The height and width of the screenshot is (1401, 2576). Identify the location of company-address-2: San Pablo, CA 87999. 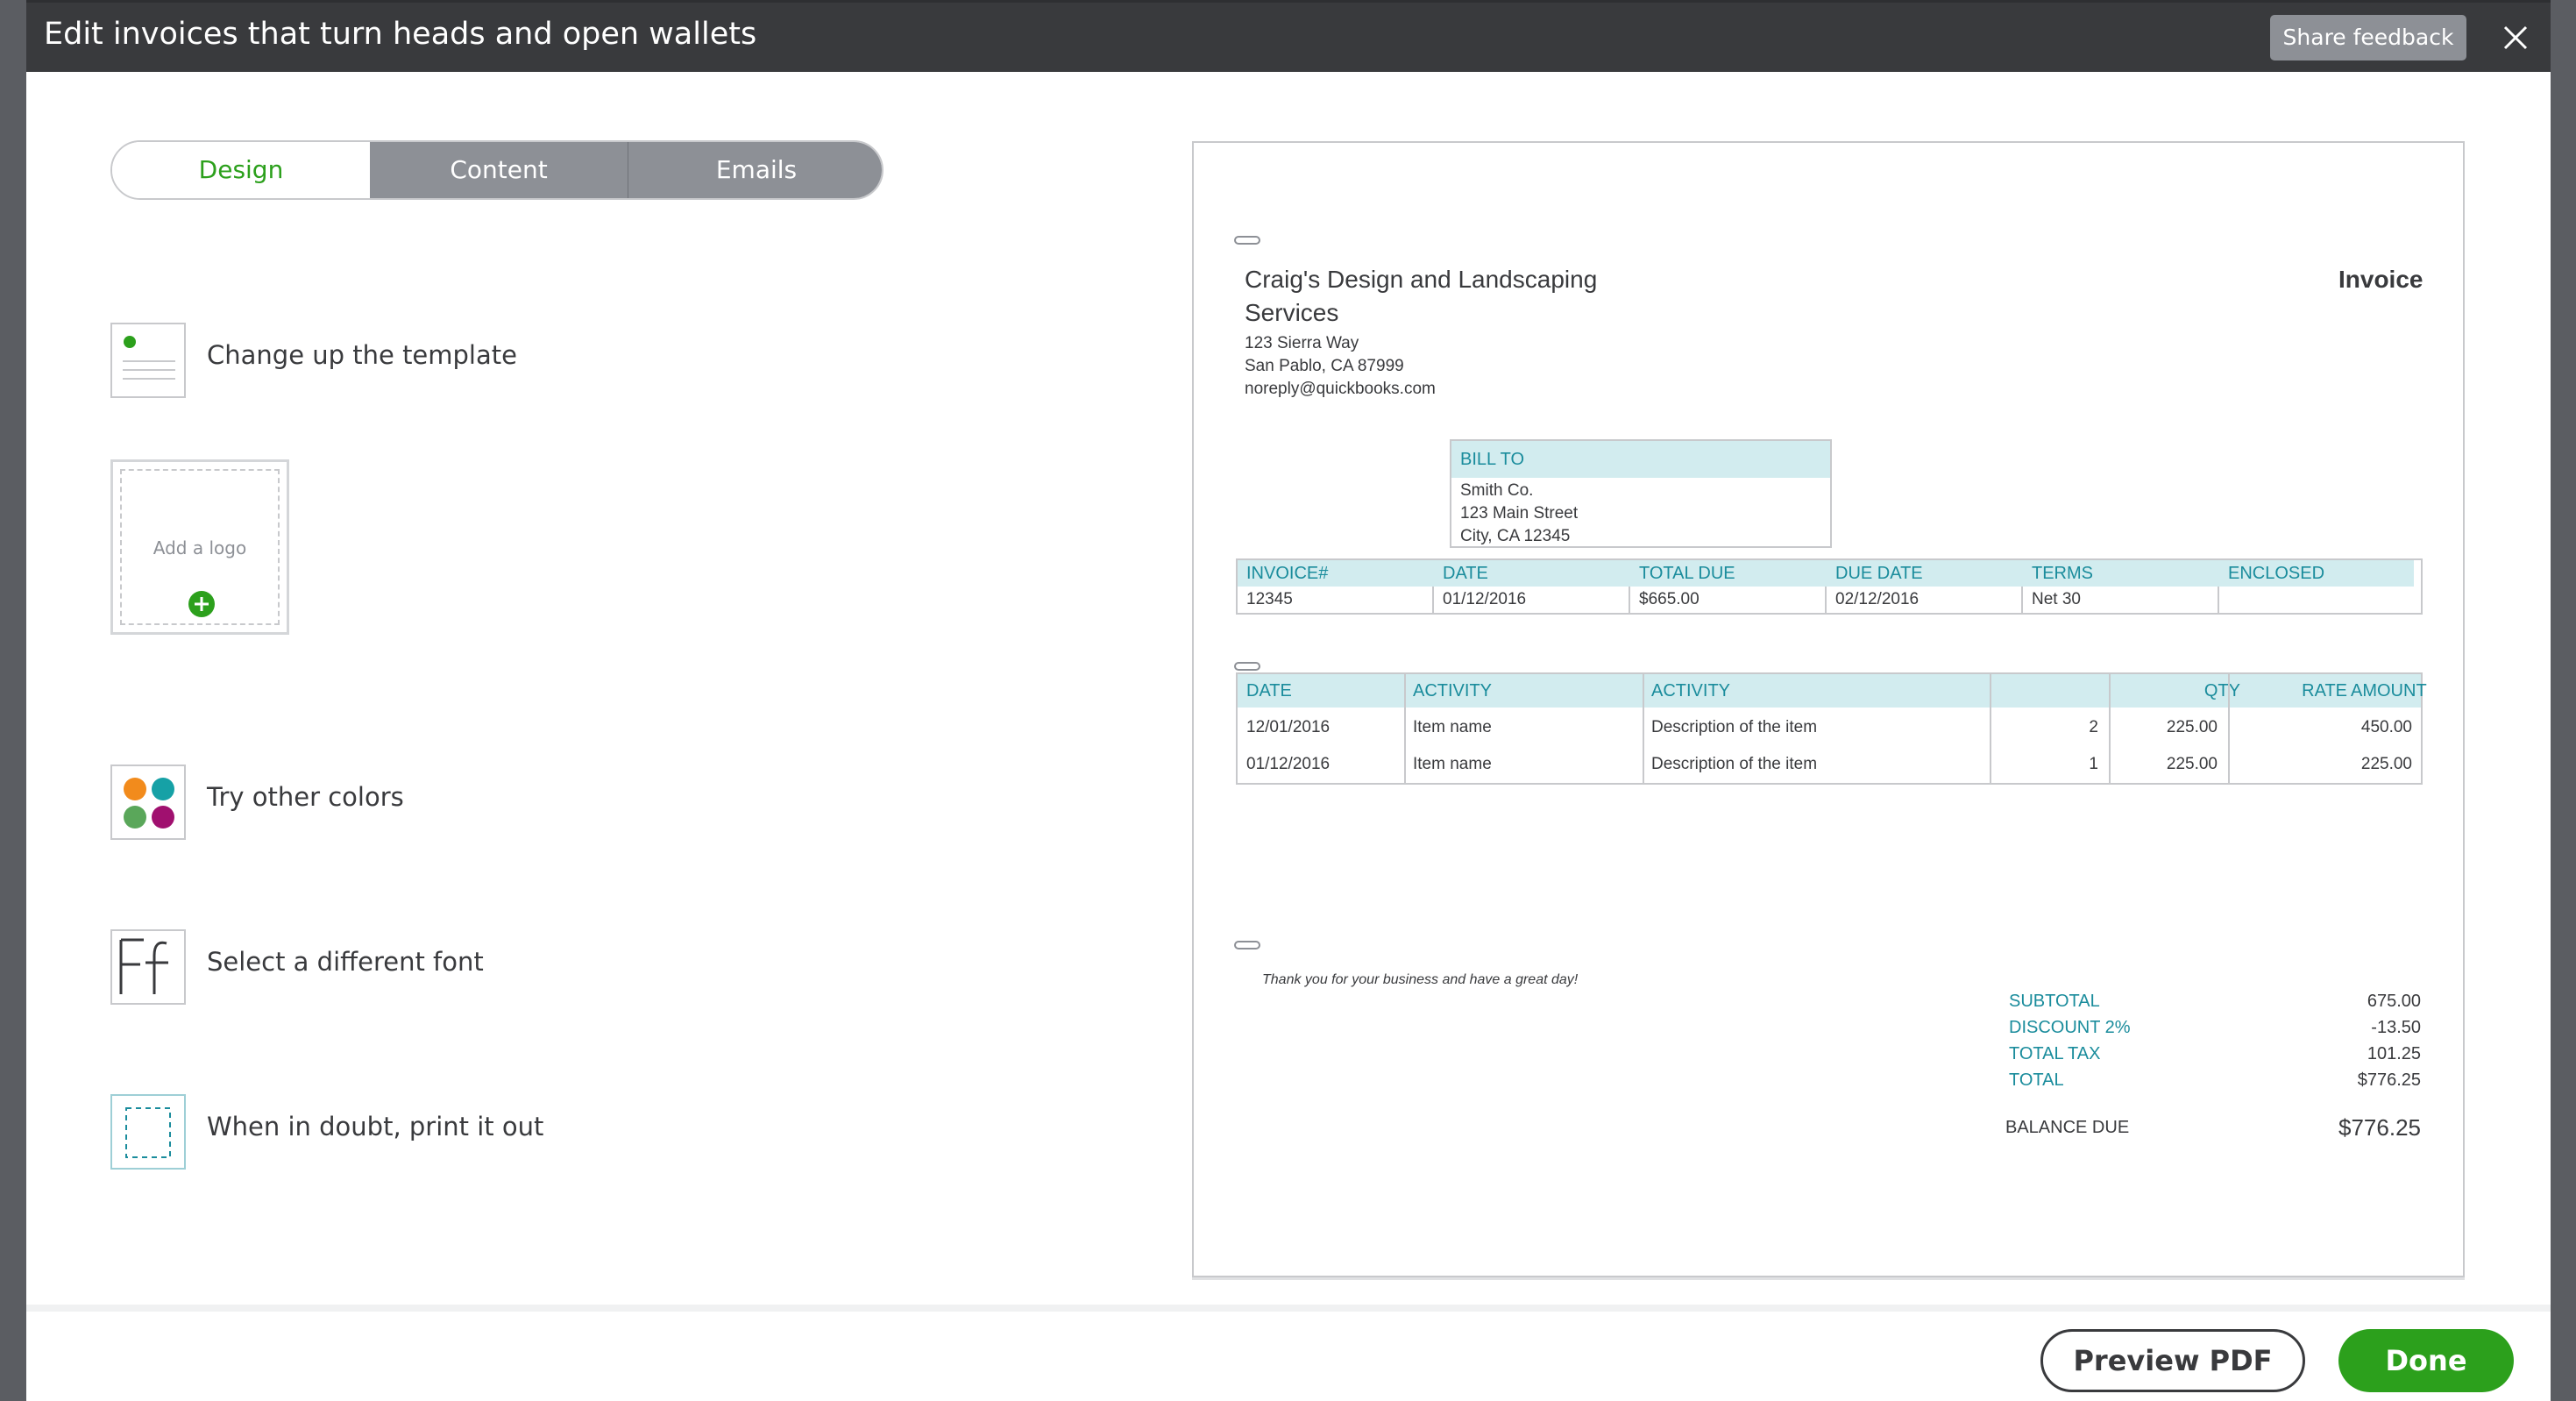
(1324, 366).